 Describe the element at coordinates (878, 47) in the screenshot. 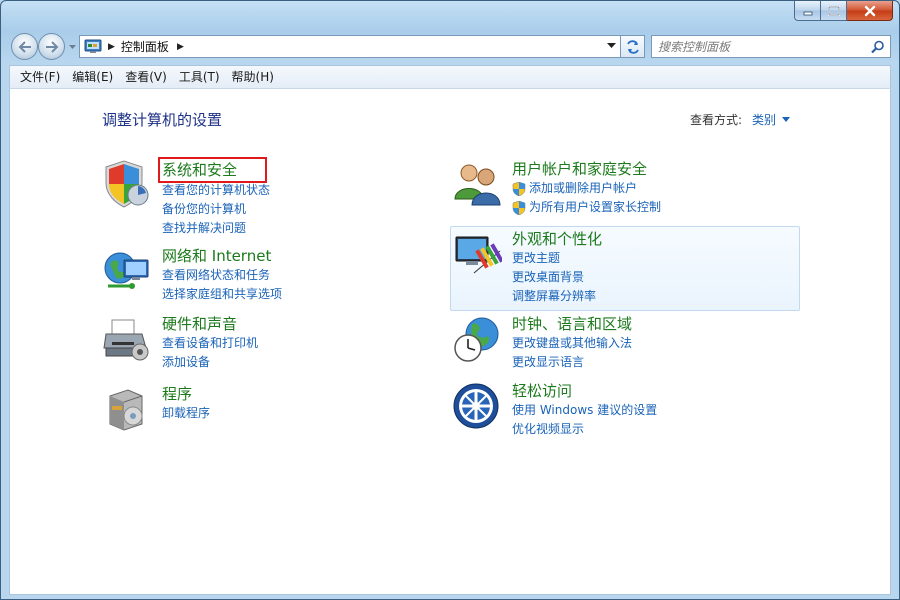

I see `search-icon` at that location.